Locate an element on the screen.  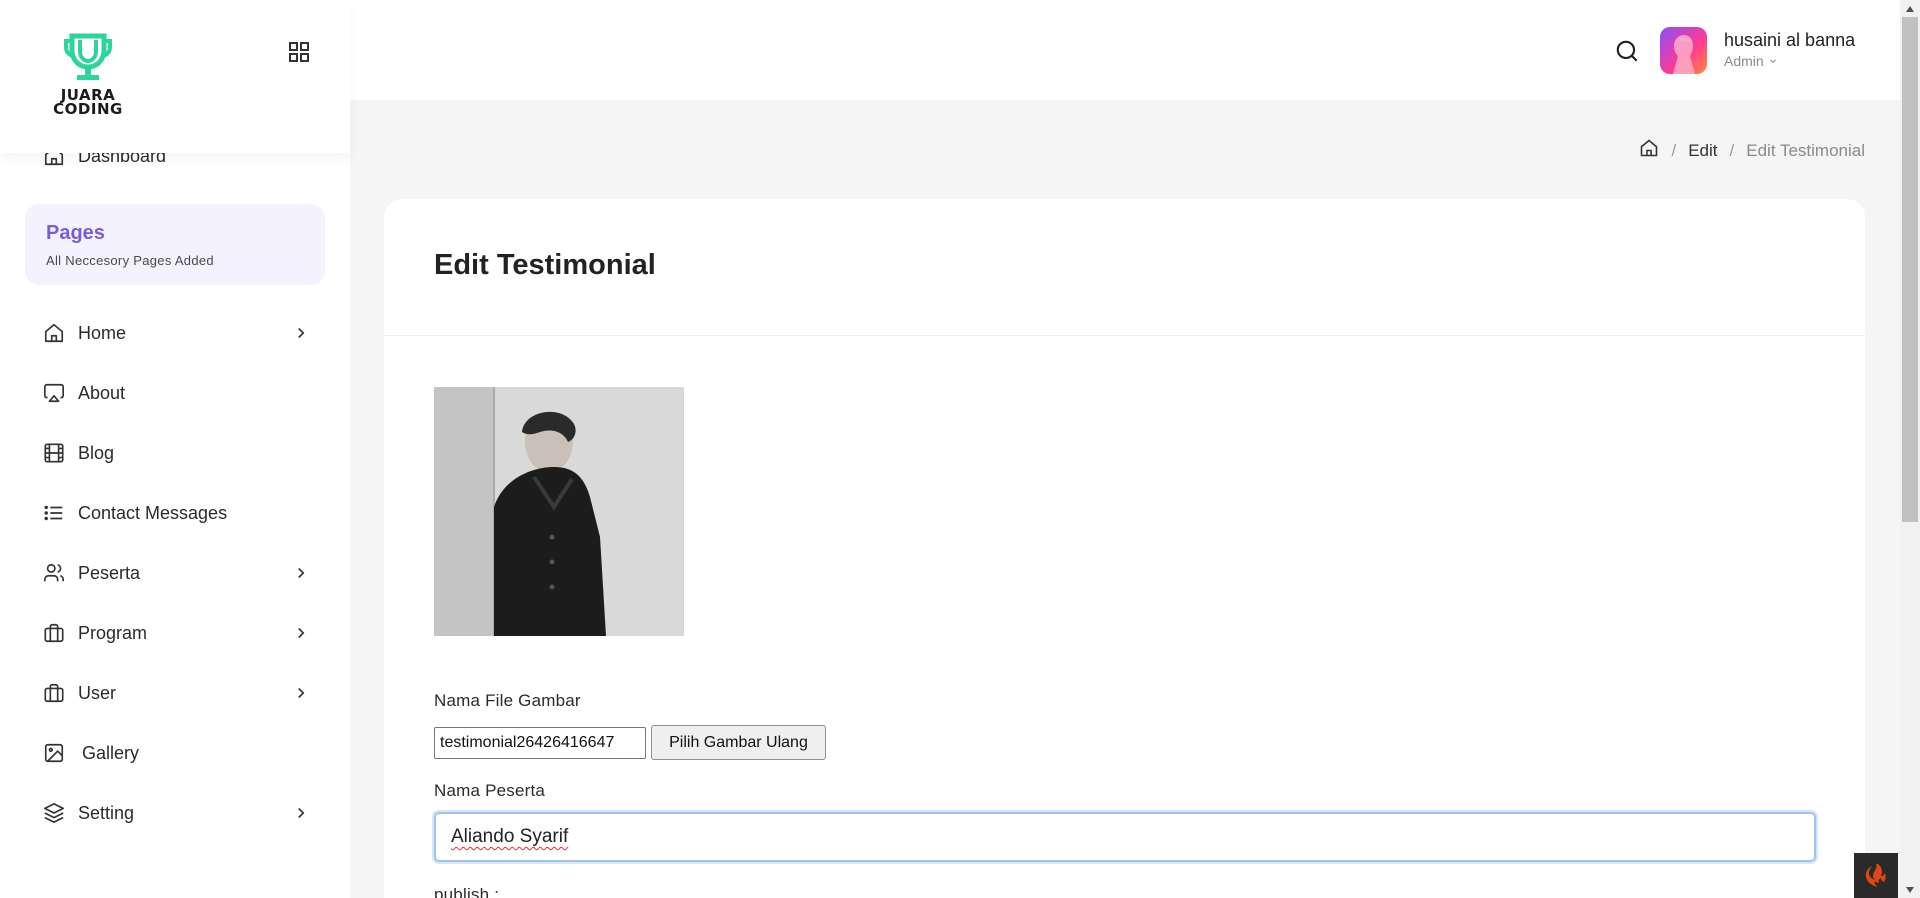
scroll-down-arrow-icon is located at coordinates (1910, 889).